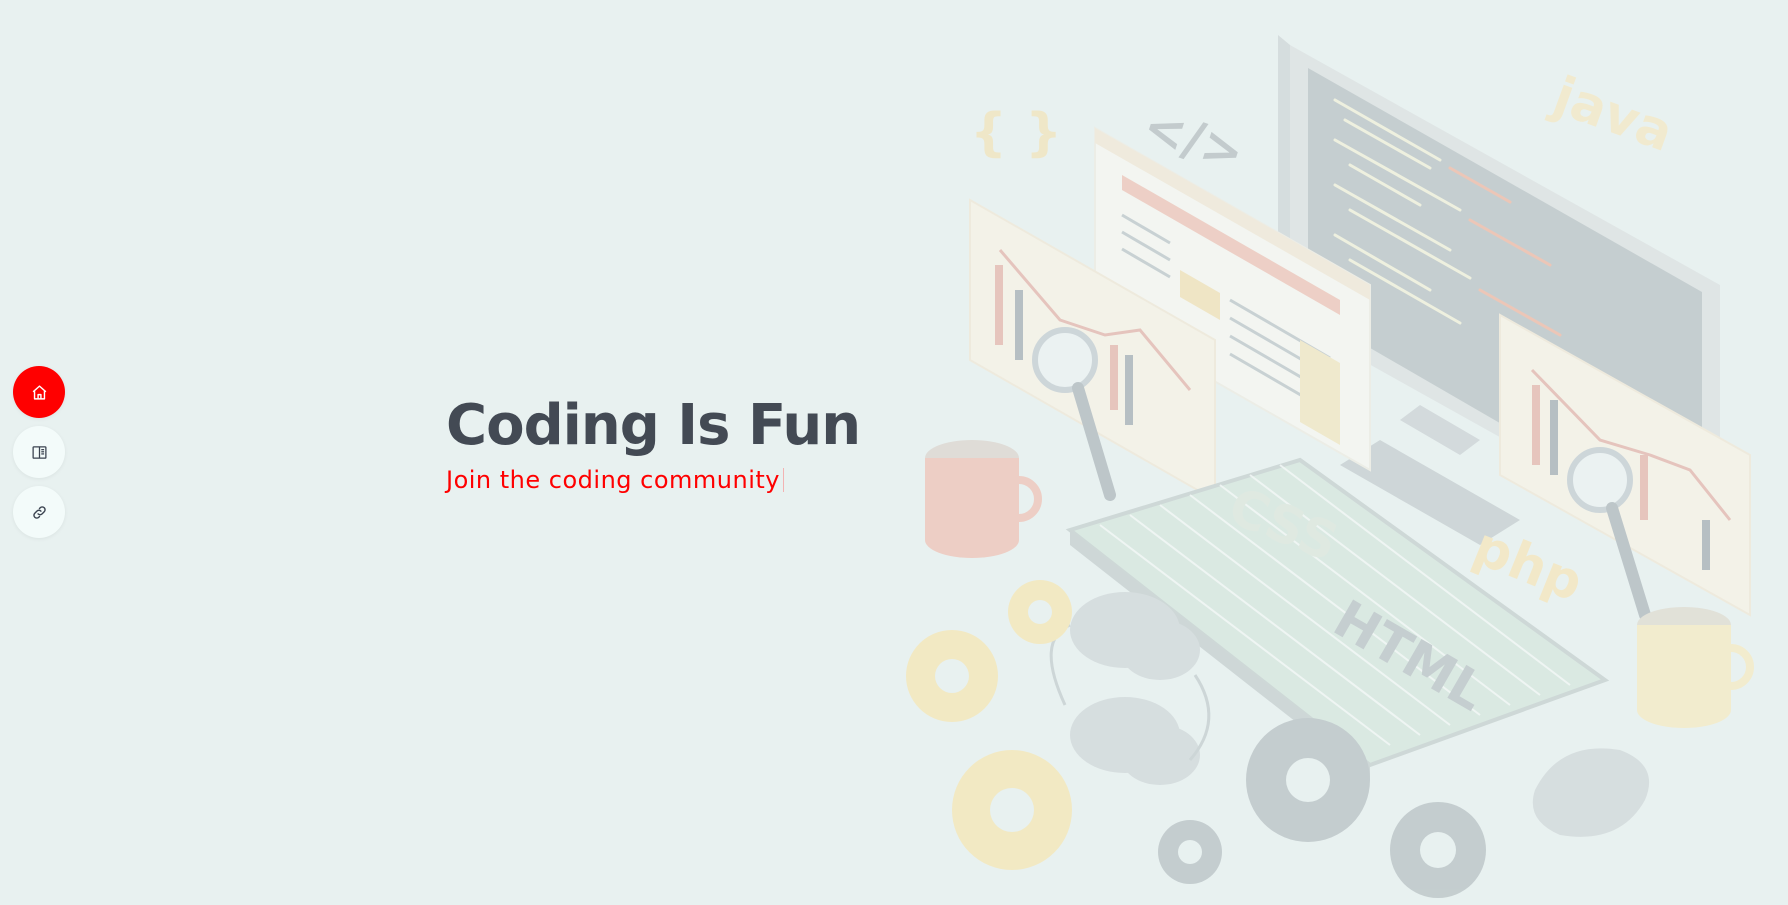 The width and height of the screenshot is (1788, 905). What do you see at coordinates (1612, 114) in the screenshot?
I see `java-label: java` at bounding box center [1612, 114].